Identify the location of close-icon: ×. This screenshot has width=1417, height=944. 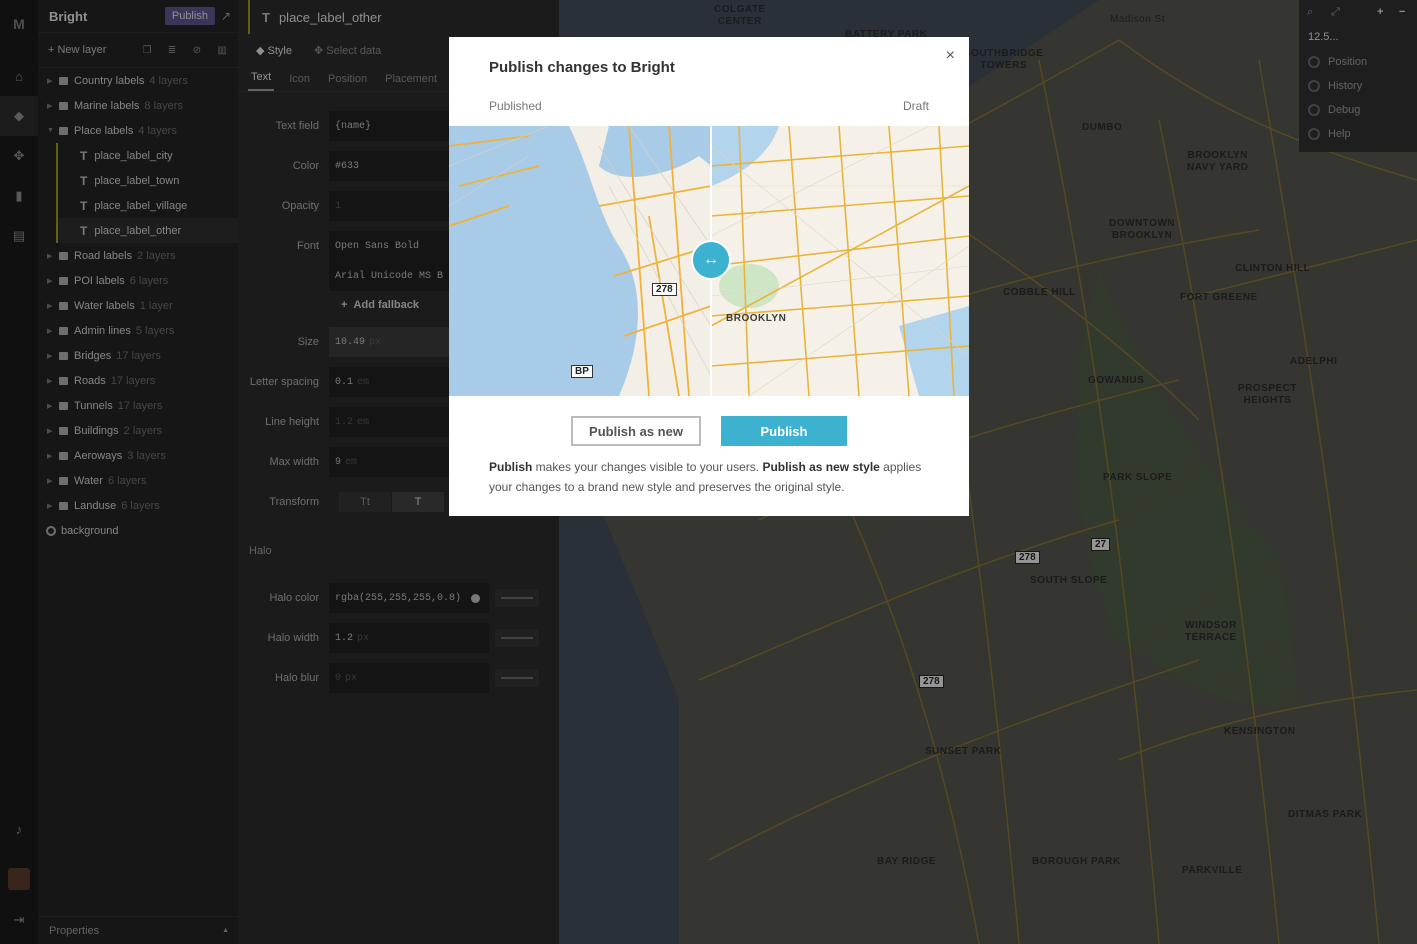
(950, 56).